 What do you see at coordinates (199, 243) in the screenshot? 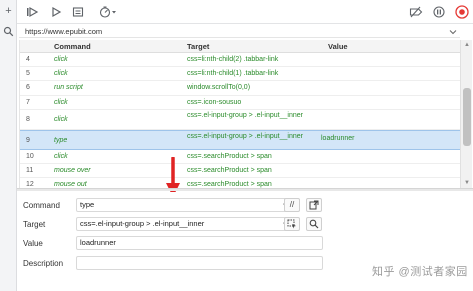
I see `value-input: loadrunner` at bounding box center [199, 243].